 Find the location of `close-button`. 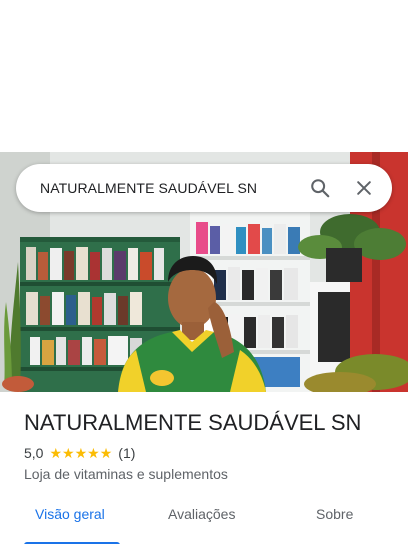

close-button is located at coordinates (364, 188).